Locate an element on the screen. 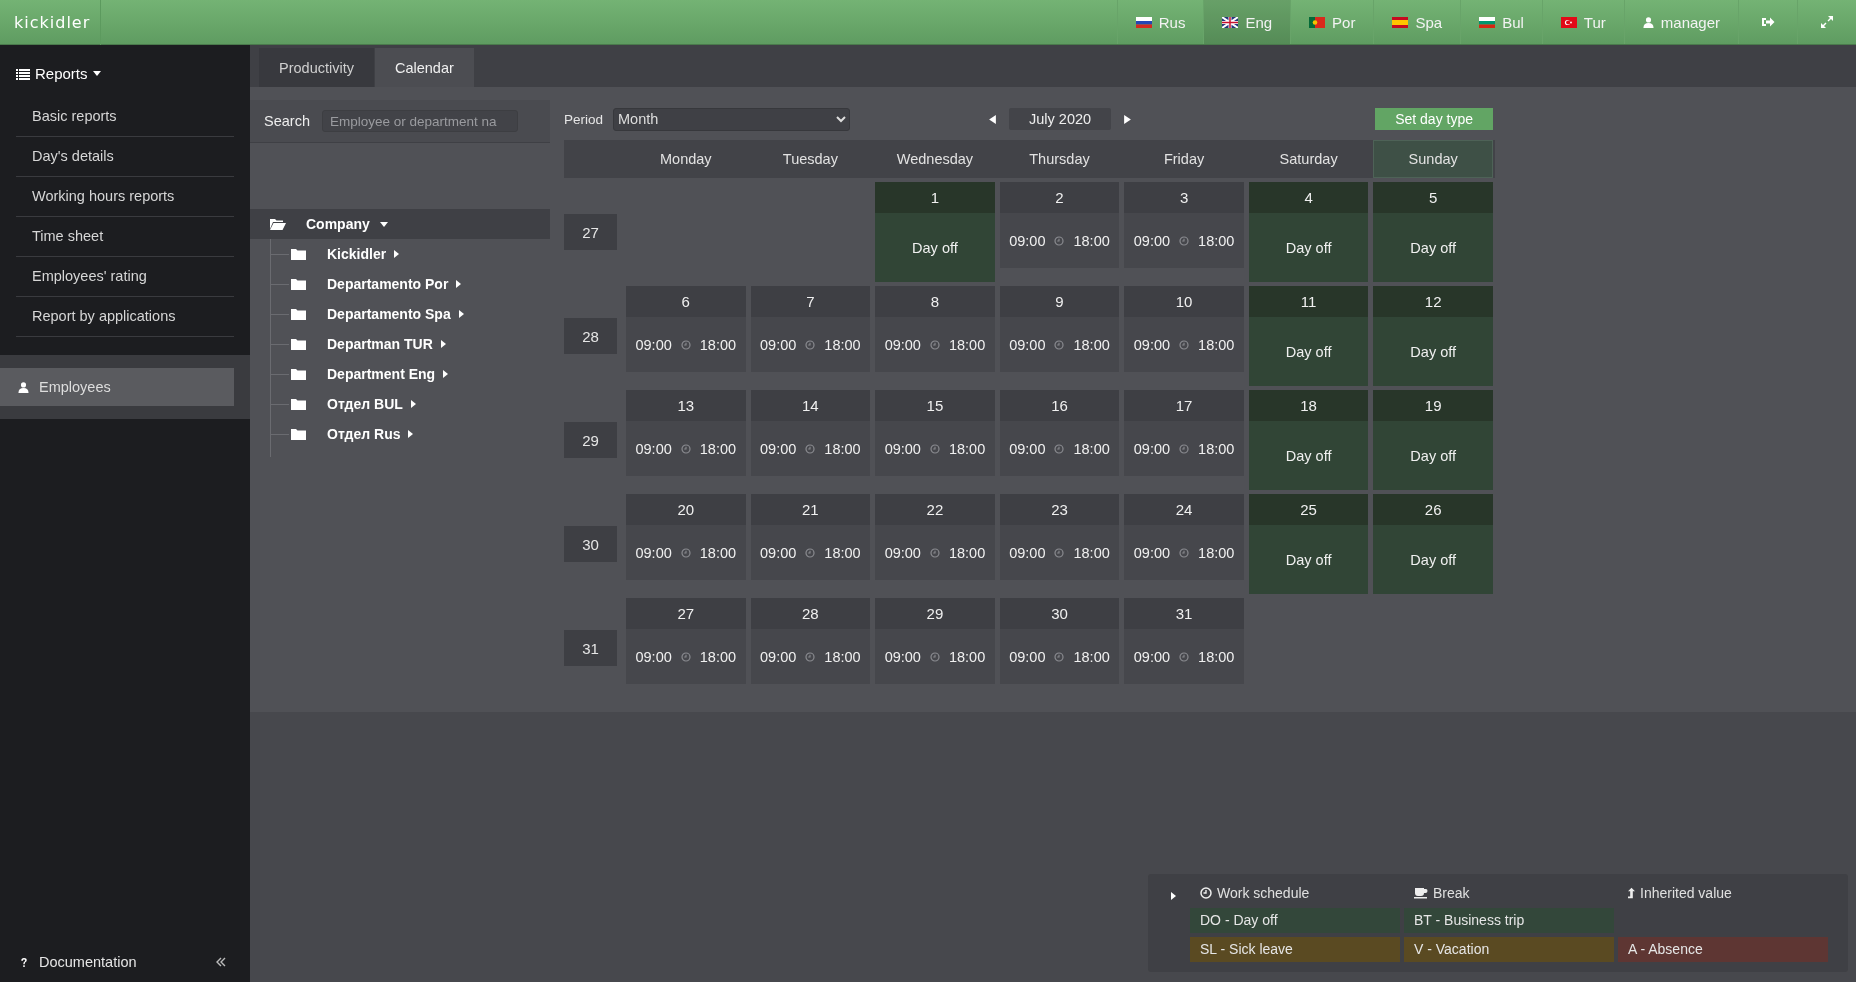 This screenshot has height=982, width=1856. weekday-header: Monday is located at coordinates (686, 159).